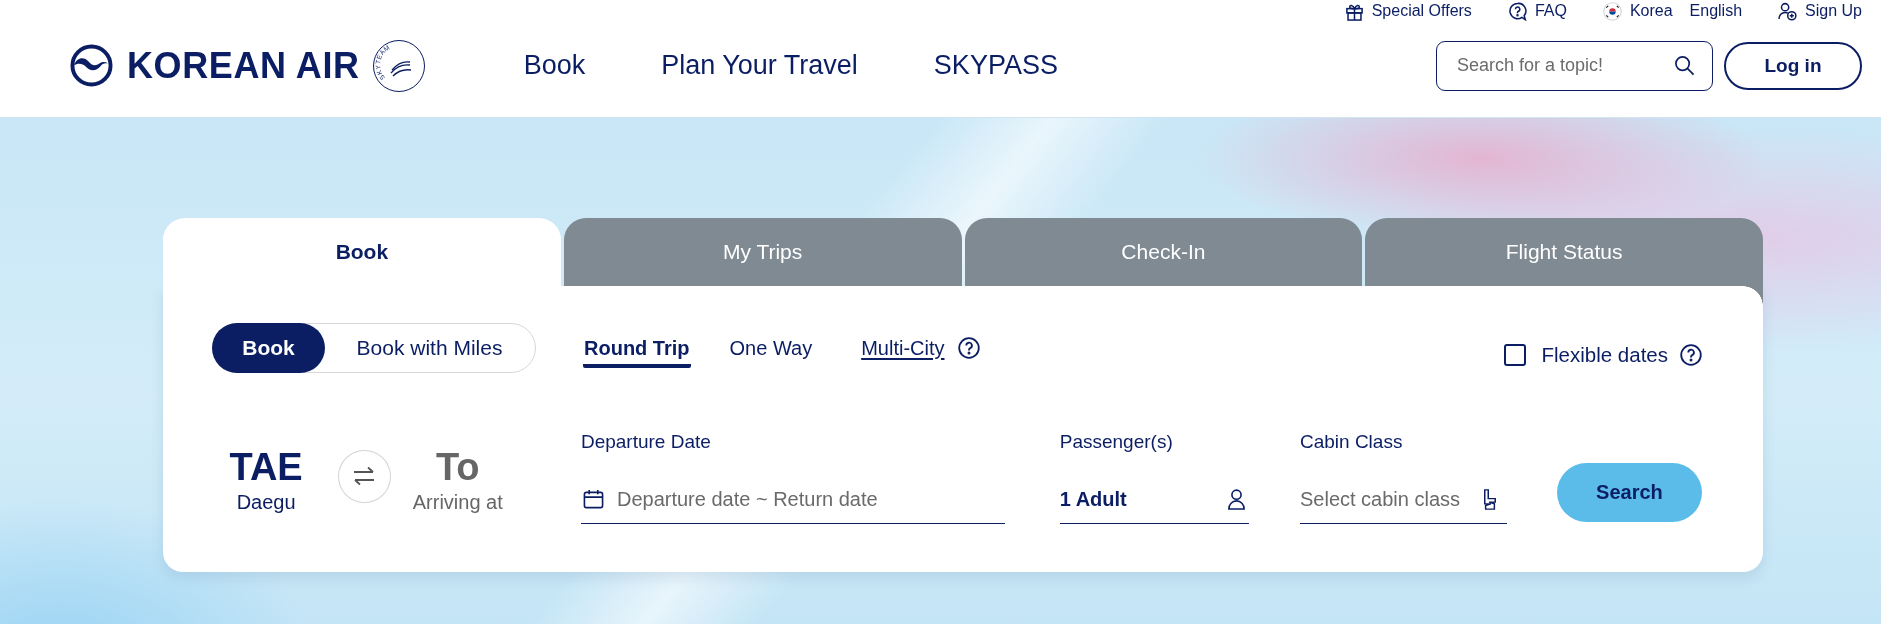  What do you see at coordinates (362, 252) in the screenshot?
I see `booking-tab: Book` at bounding box center [362, 252].